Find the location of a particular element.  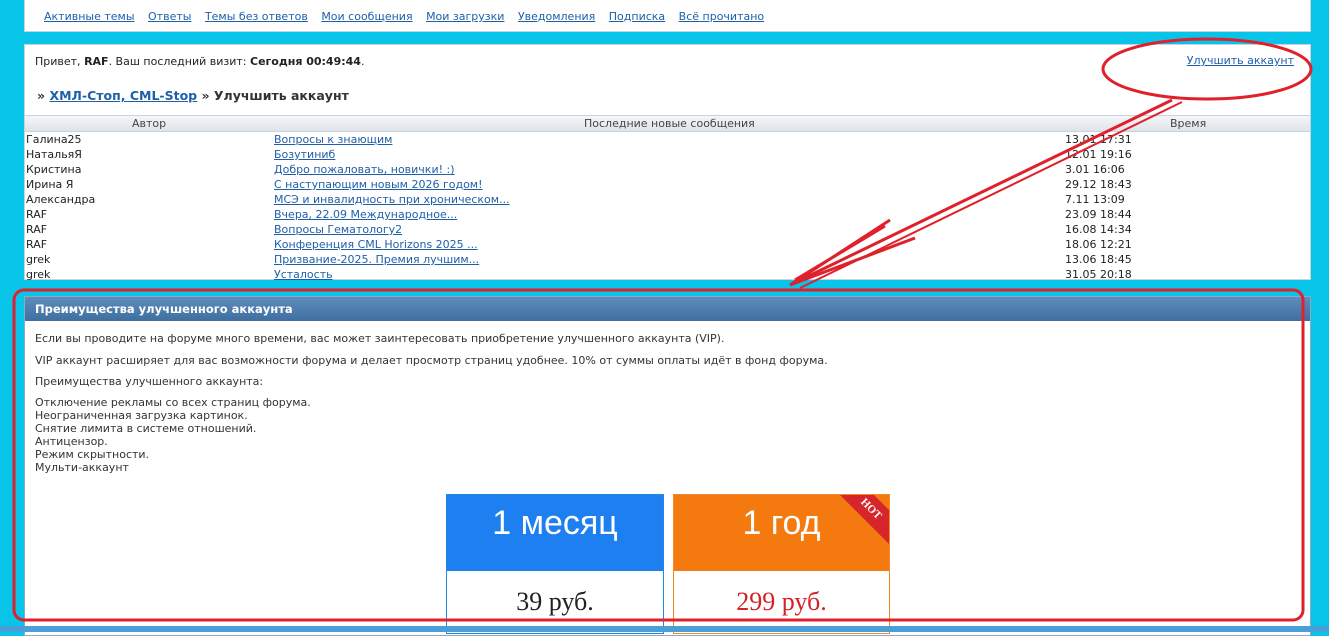

row-message-link: Вопросы Гематологу2 is located at coordinates (338, 229).